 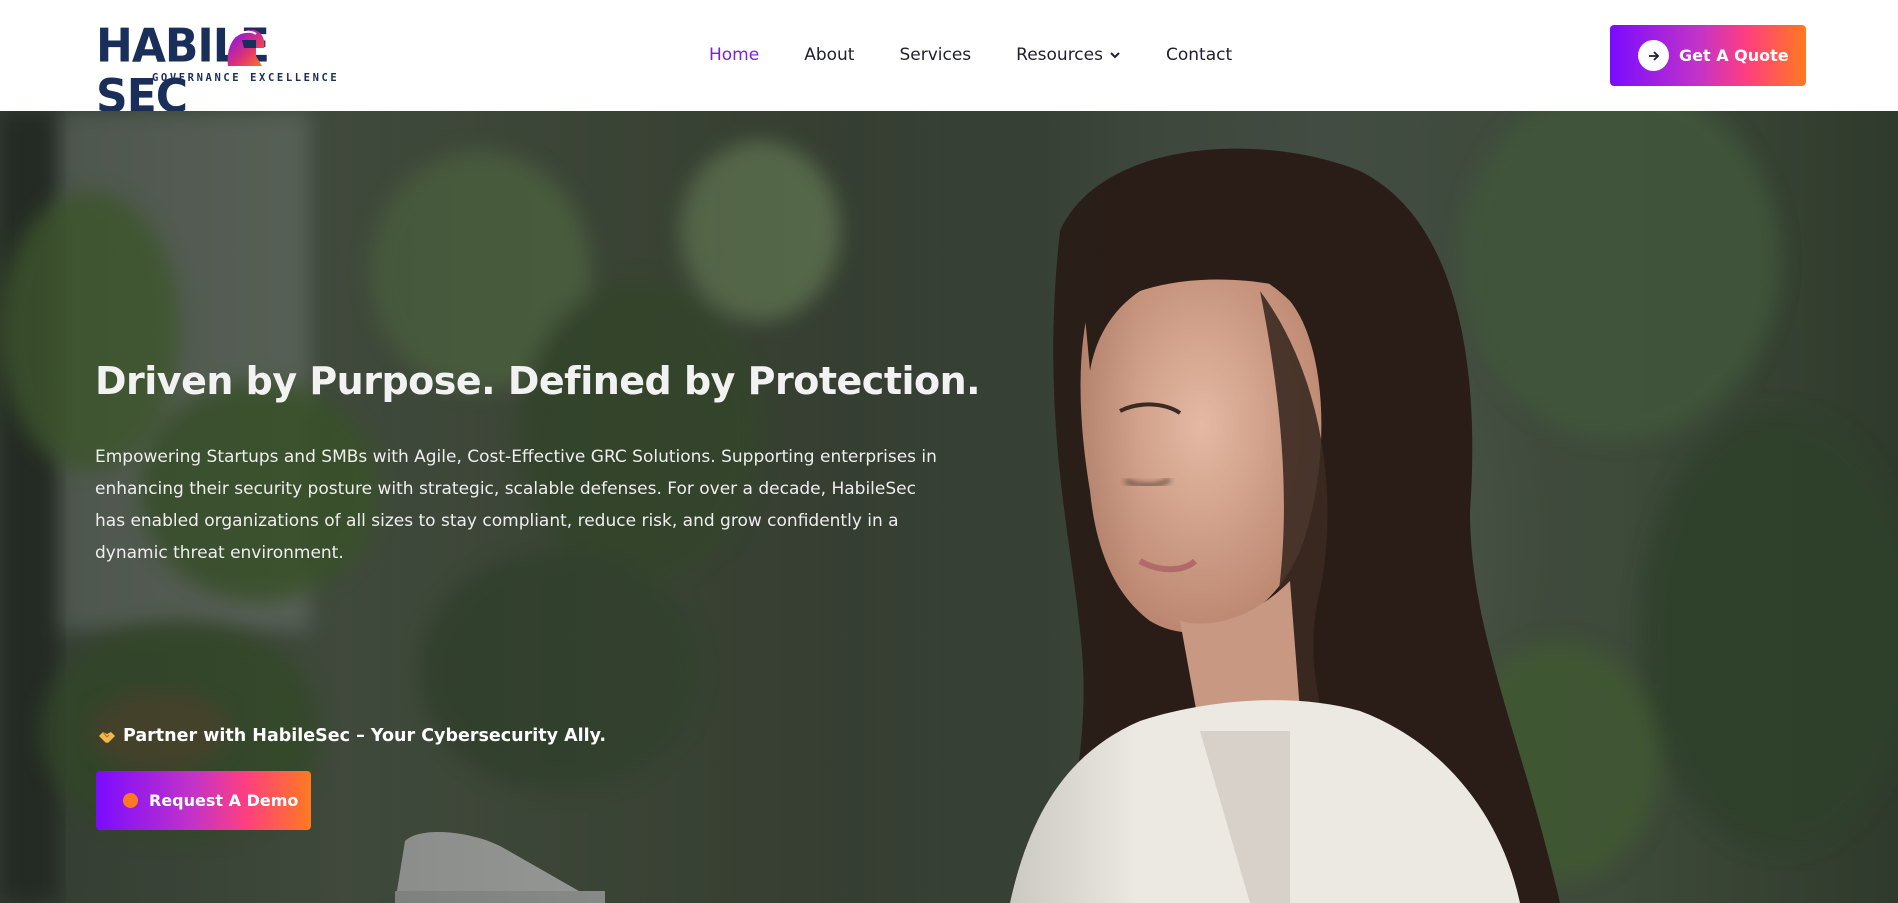 What do you see at coordinates (246, 47) in the screenshot?
I see `spartan-helmet-icon` at bounding box center [246, 47].